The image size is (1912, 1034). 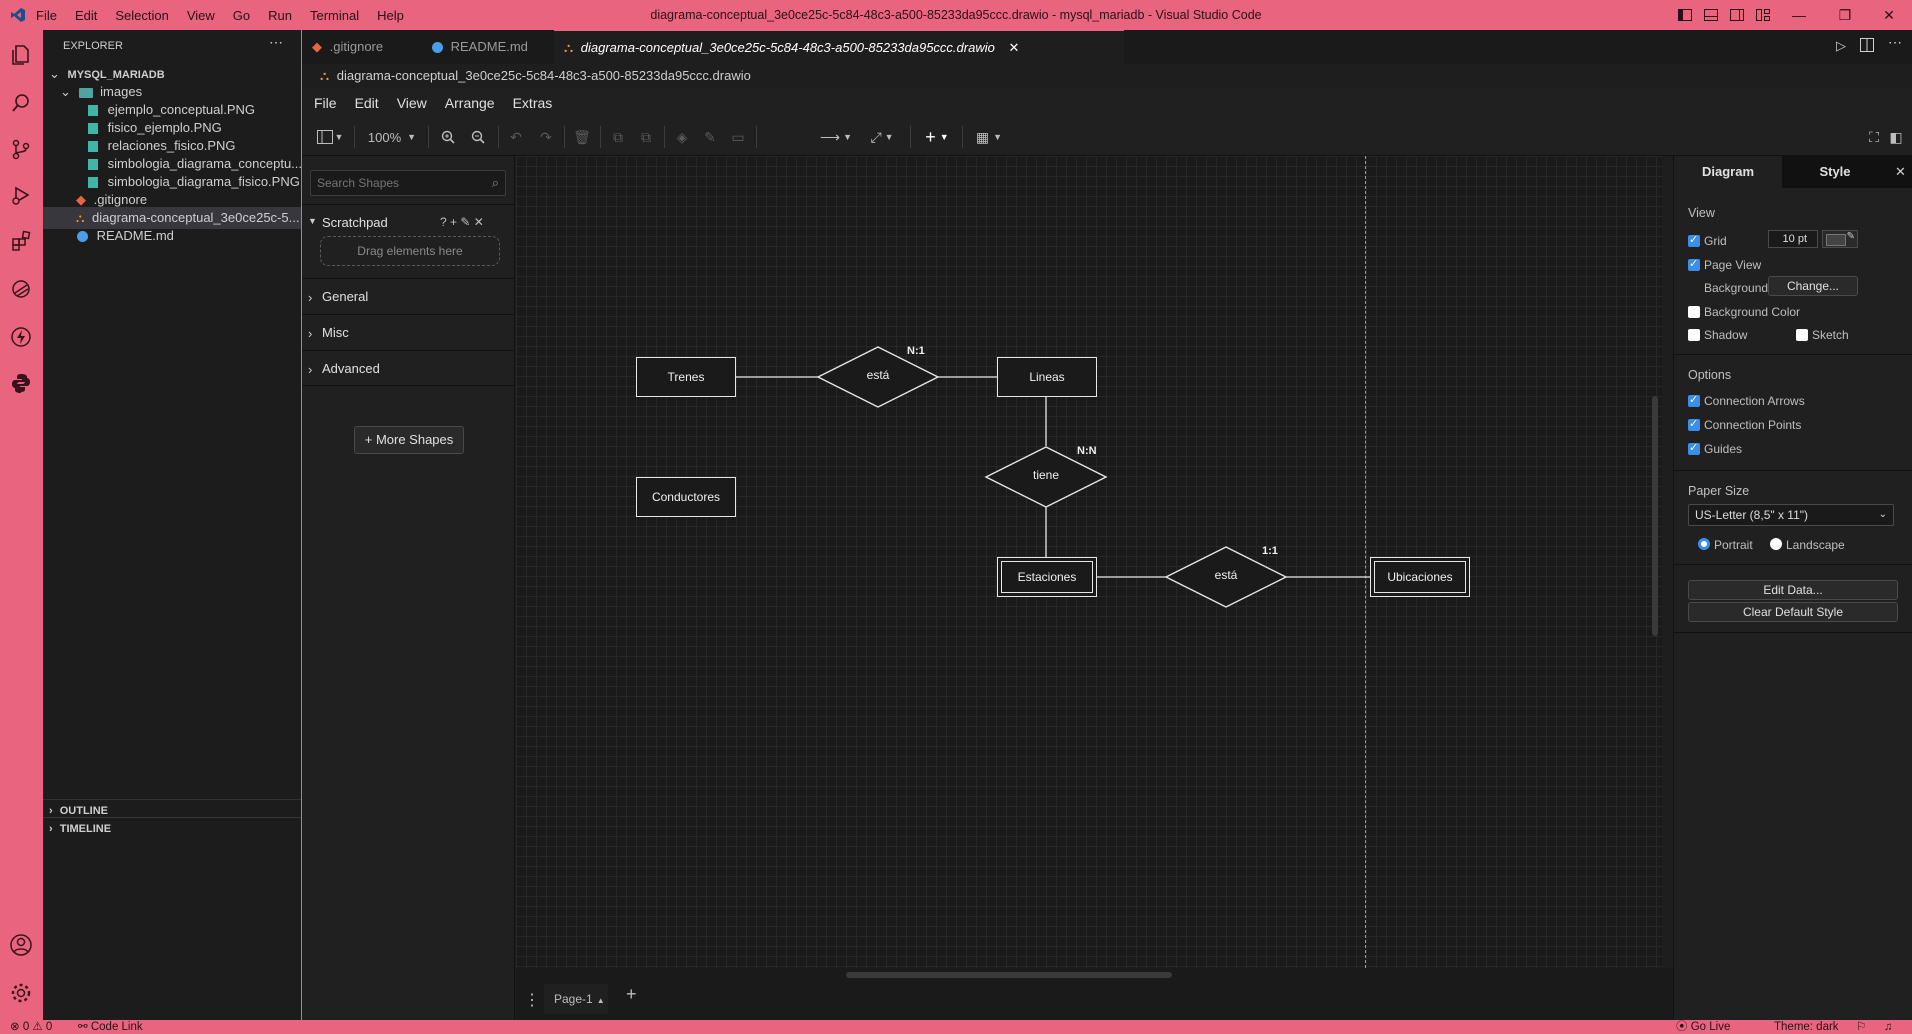 What do you see at coordinates (21, 289) in the screenshot?
I see `remote-explorer-icon` at bounding box center [21, 289].